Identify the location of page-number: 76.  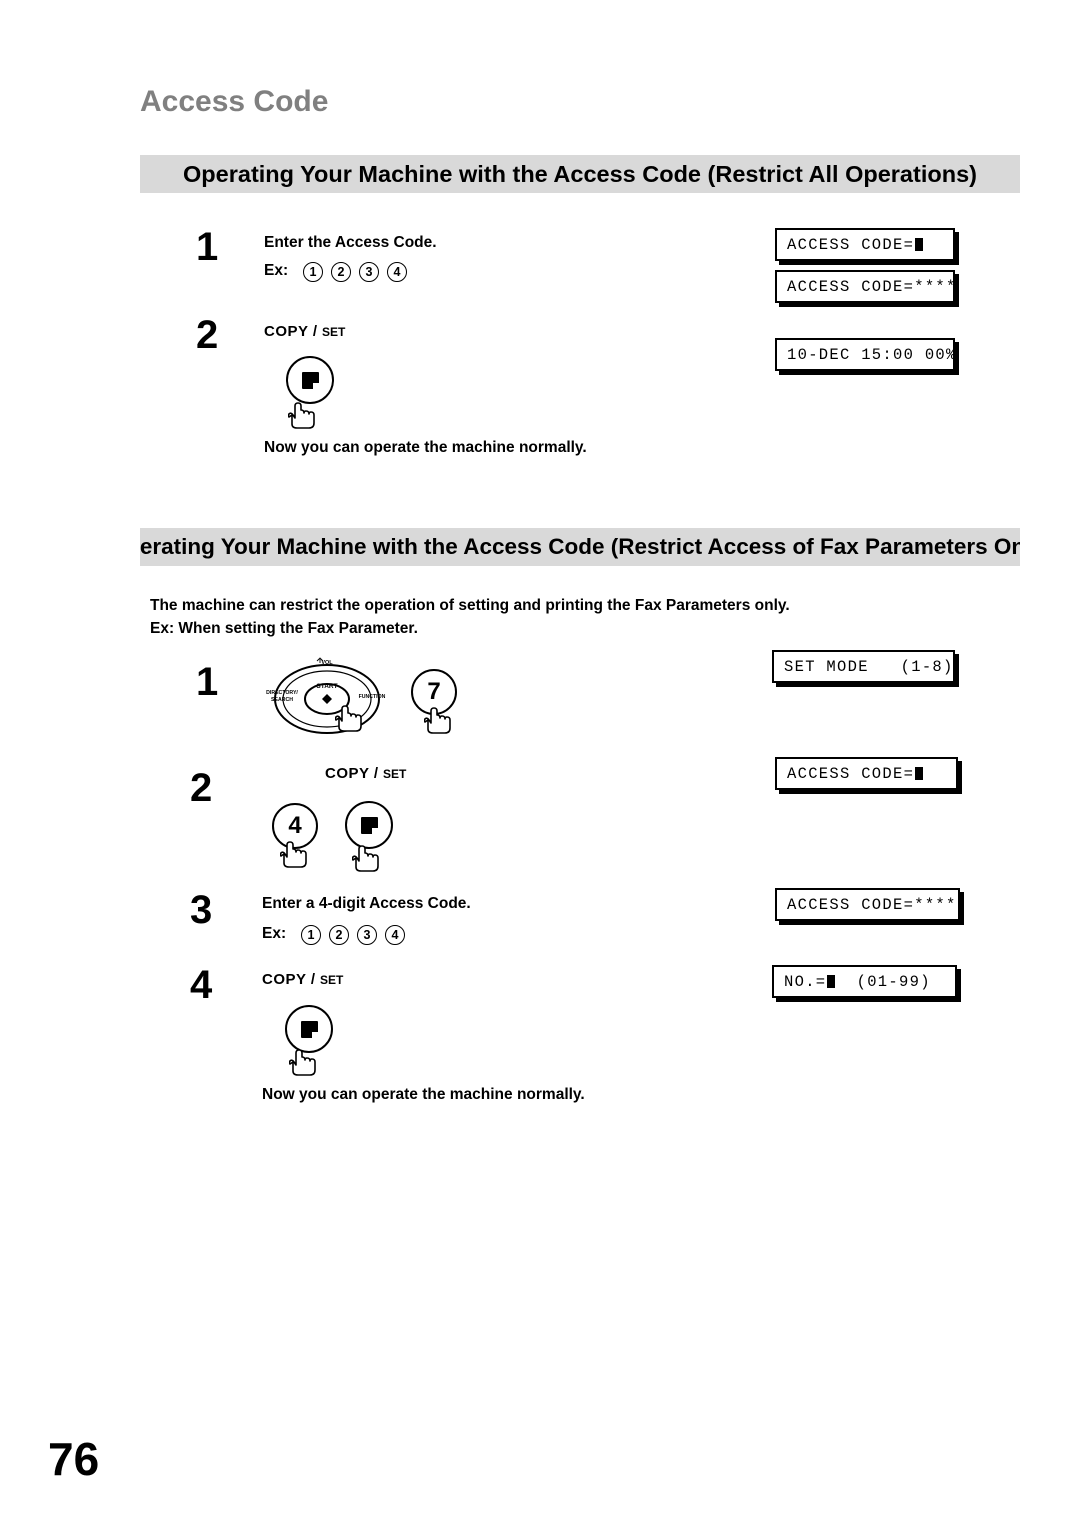
(74, 1459).